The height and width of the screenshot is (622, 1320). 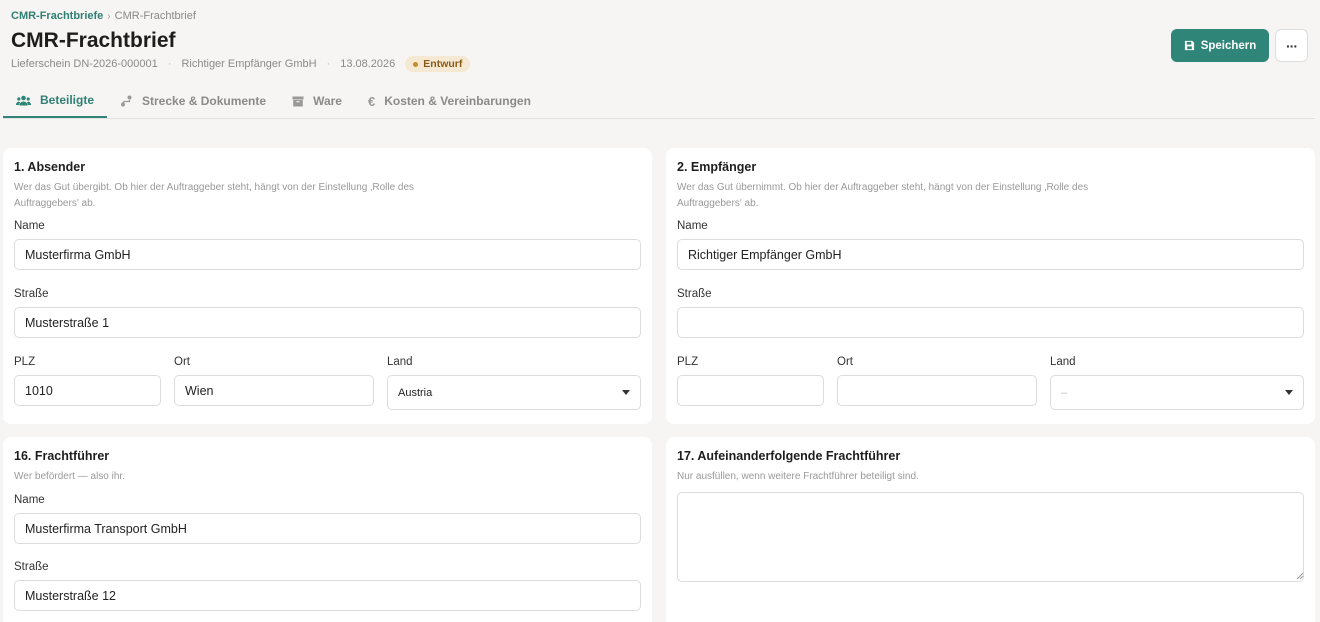 I want to click on sender-zip-input: 1010, so click(x=87, y=390).